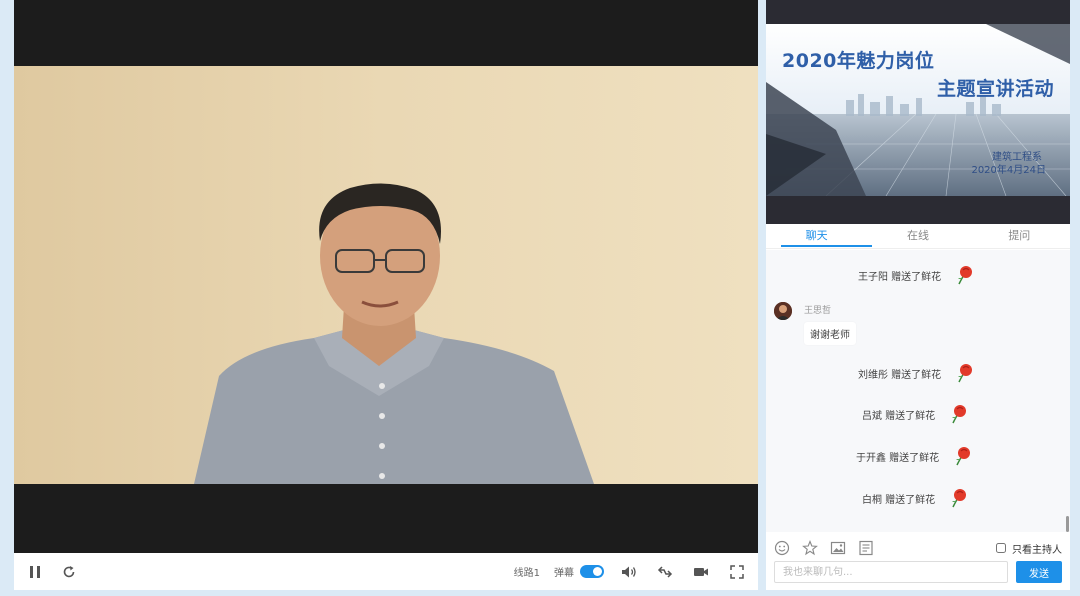 The image size is (1080, 596). Describe the element at coordinates (818, 311) in the screenshot. I see `message-sender-name: 王思哲` at that location.